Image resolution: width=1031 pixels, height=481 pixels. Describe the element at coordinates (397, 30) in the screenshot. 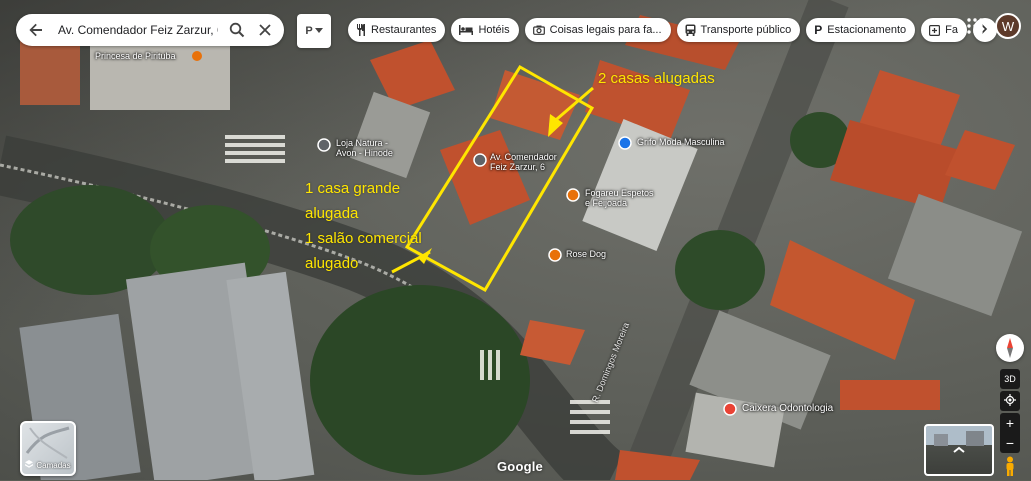

I see `chip-restaurants: Restaurantes` at that location.